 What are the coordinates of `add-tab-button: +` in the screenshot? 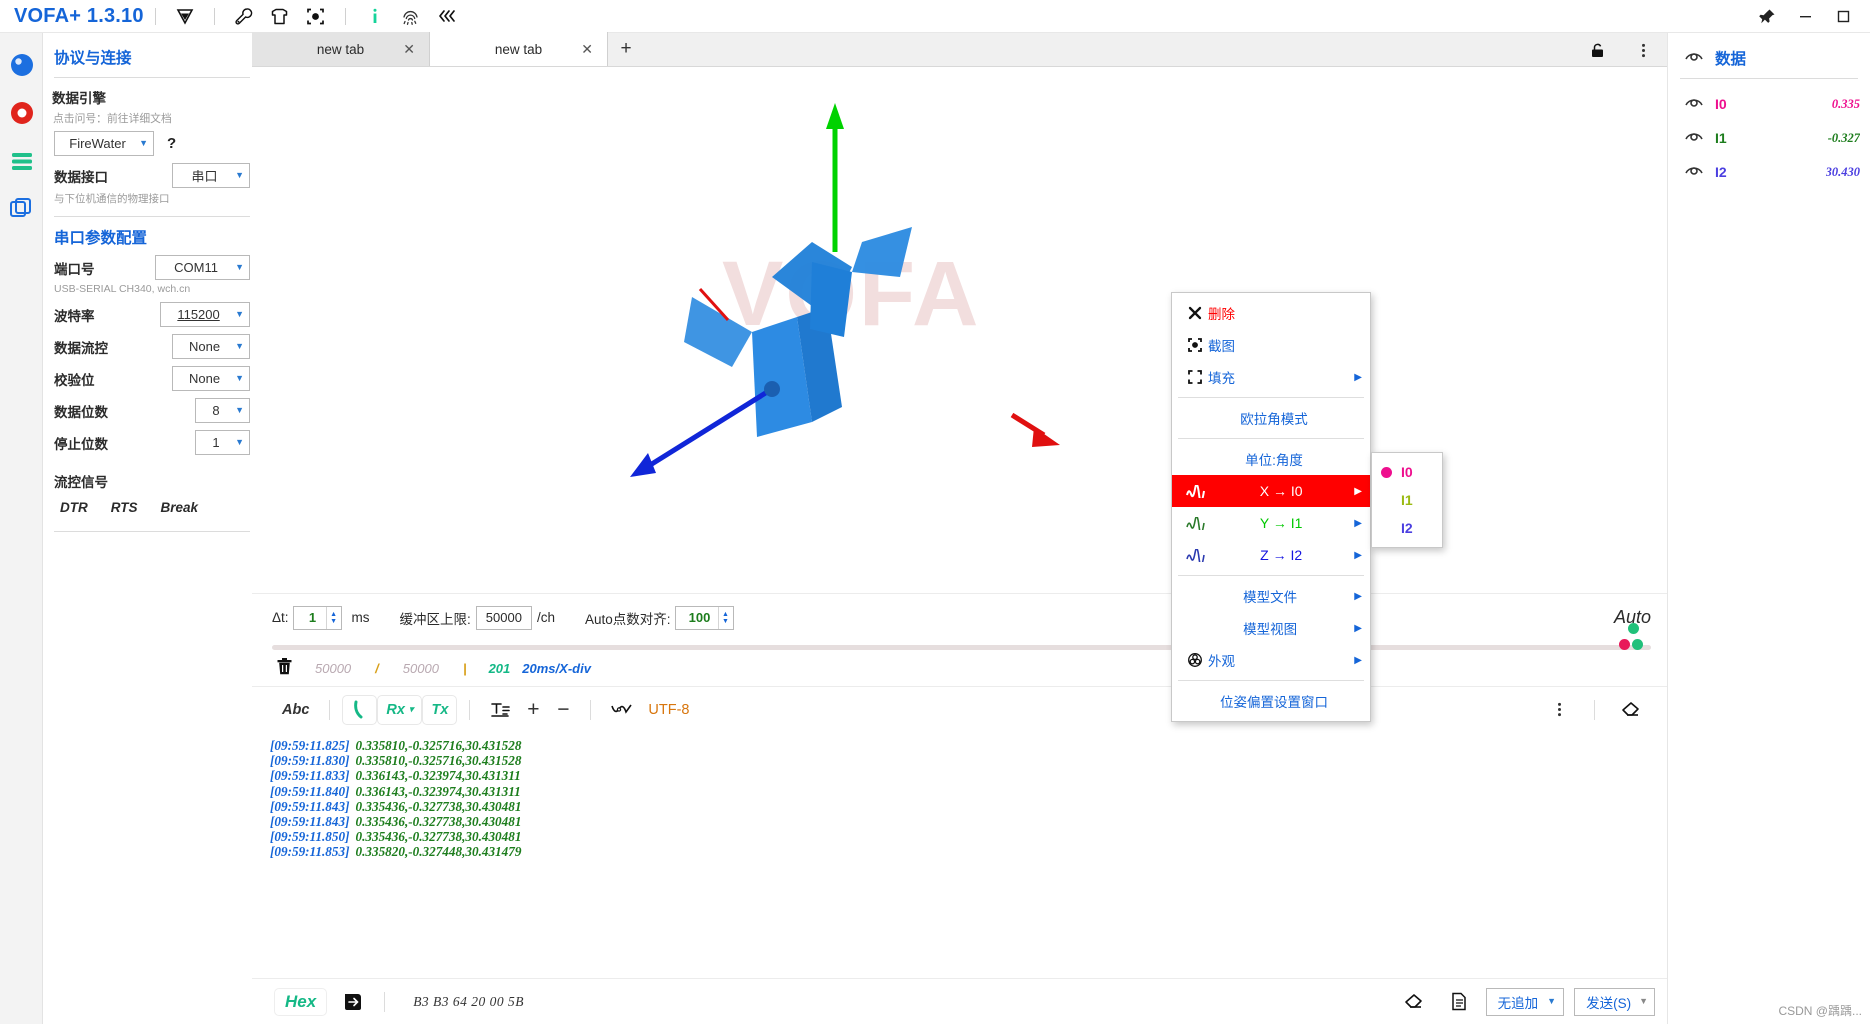 It's located at (626, 49).